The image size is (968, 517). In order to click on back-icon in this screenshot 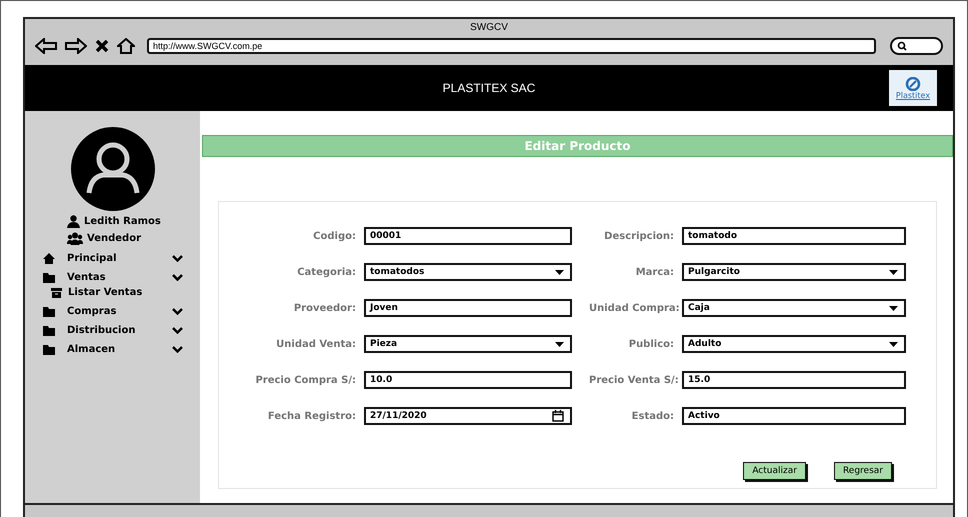, I will do `click(46, 46)`.